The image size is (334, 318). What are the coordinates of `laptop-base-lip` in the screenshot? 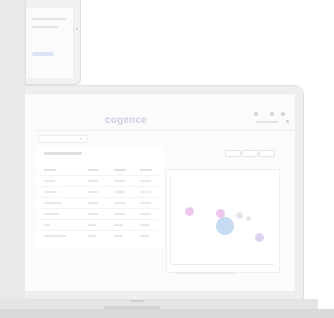 It's located at (167, 313).